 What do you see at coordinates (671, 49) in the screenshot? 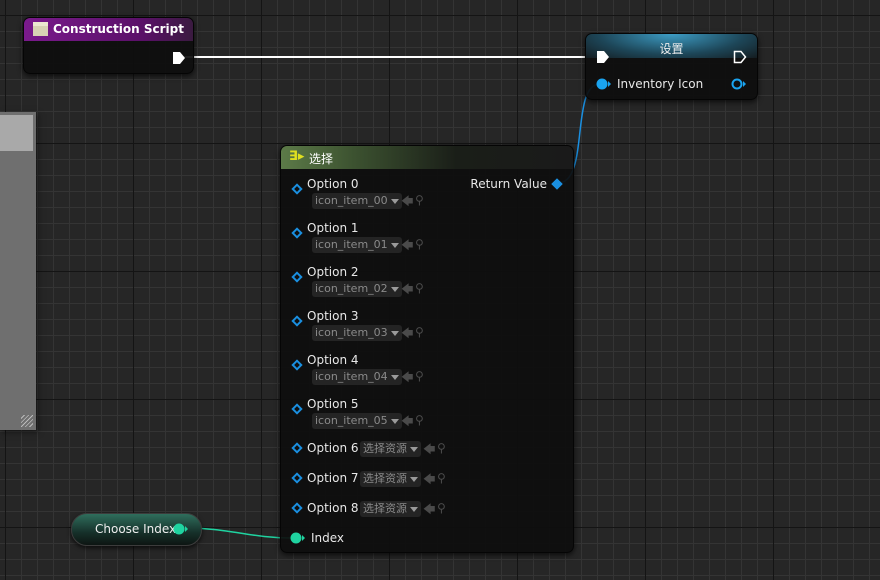
I see `node-title: 设置` at bounding box center [671, 49].